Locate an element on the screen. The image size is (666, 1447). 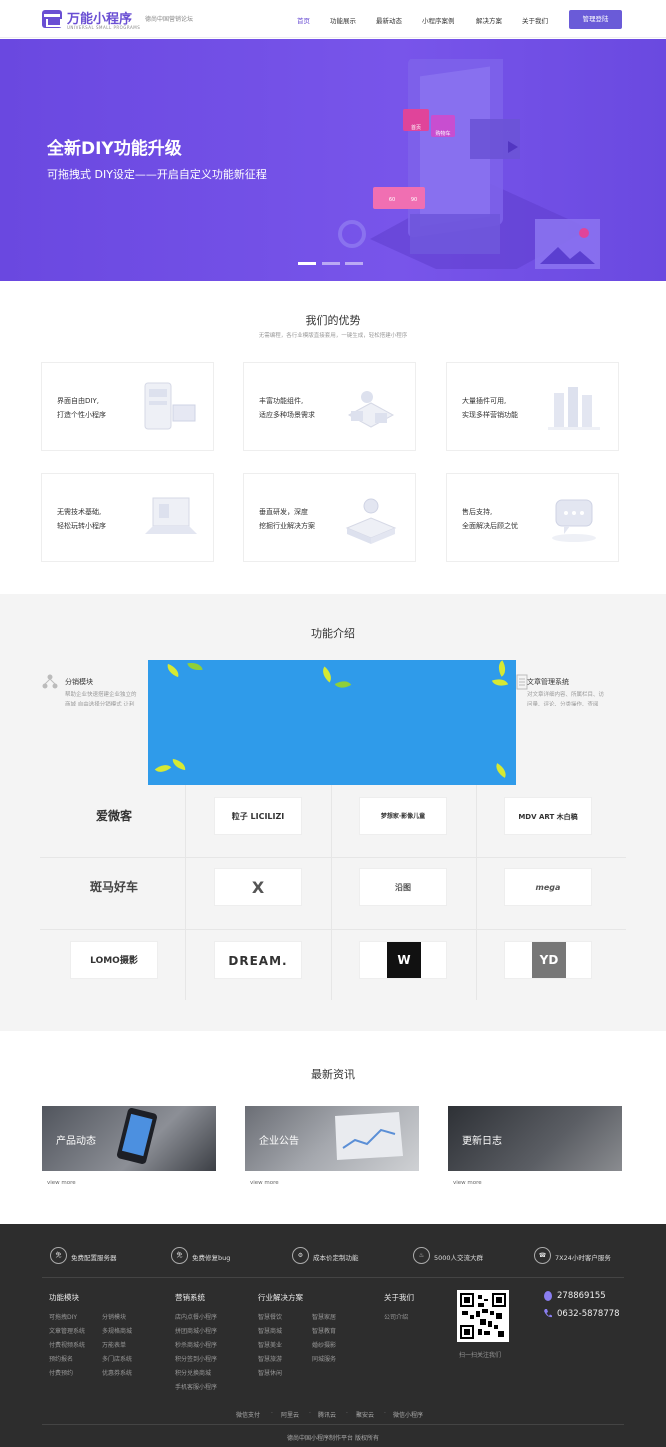
footer-link: 积分签到小程序 is located at coordinates (196, 1358).